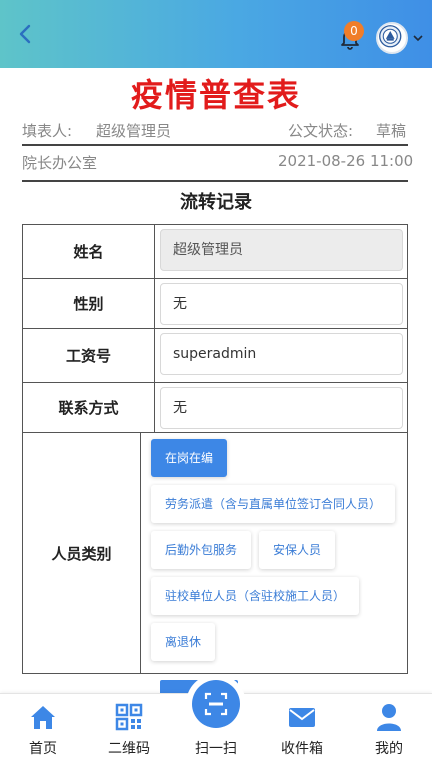 The height and width of the screenshot is (768, 432). Describe the element at coordinates (302, 749) in the screenshot. I see `nav-label: 收件箱` at that location.